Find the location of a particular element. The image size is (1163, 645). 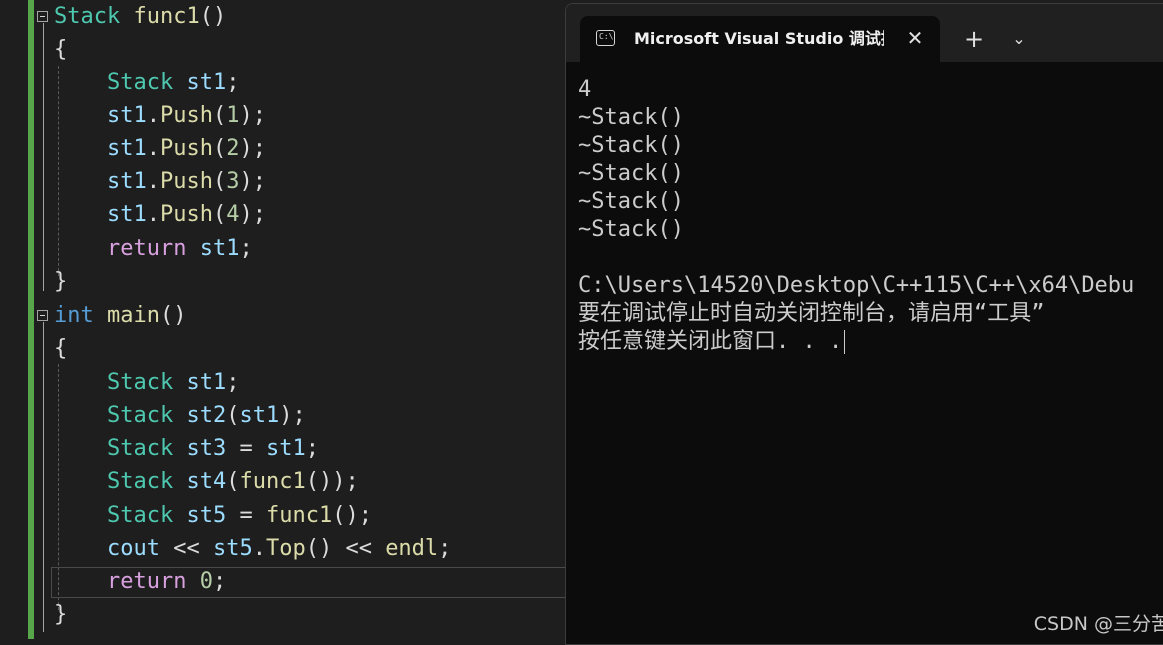

code-line: return 0; is located at coordinates (140, 581).